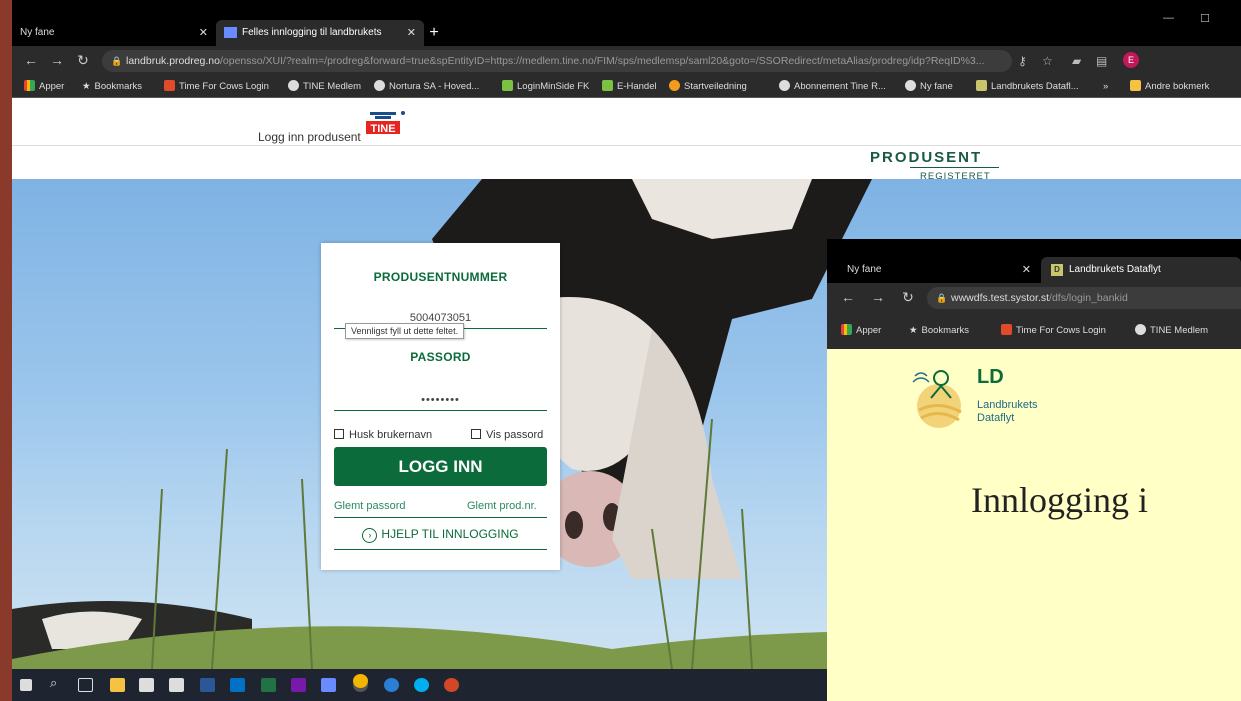  What do you see at coordinates (440, 535) in the screenshot?
I see `help-login-link: › HJELP TIL INNLOGGING` at bounding box center [440, 535].